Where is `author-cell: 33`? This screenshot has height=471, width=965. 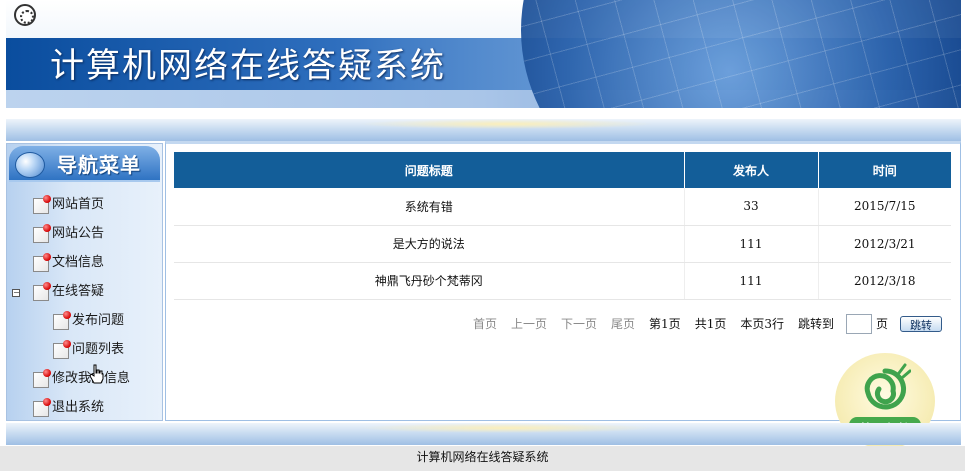 author-cell: 33 is located at coordinates (751, 207).